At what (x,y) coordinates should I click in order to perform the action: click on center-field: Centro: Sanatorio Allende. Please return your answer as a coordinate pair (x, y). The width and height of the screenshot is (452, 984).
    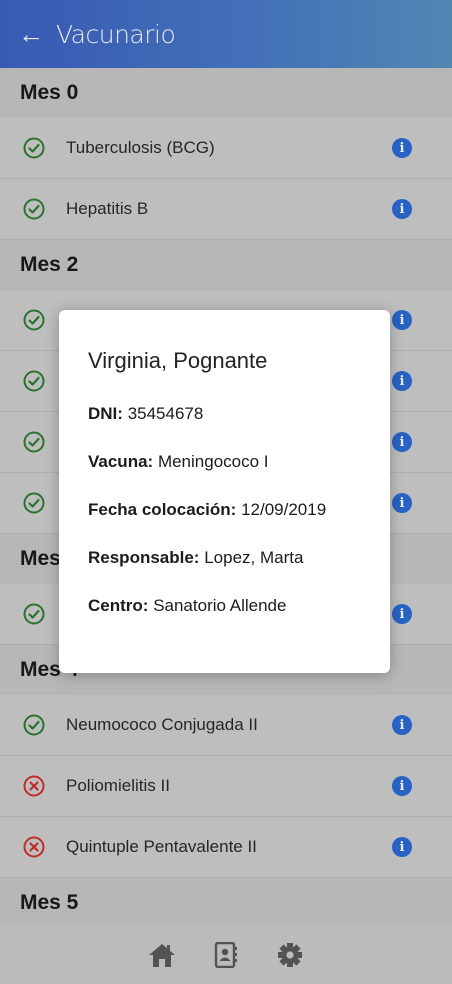
    Looking at the image, I should click on (187, 605).